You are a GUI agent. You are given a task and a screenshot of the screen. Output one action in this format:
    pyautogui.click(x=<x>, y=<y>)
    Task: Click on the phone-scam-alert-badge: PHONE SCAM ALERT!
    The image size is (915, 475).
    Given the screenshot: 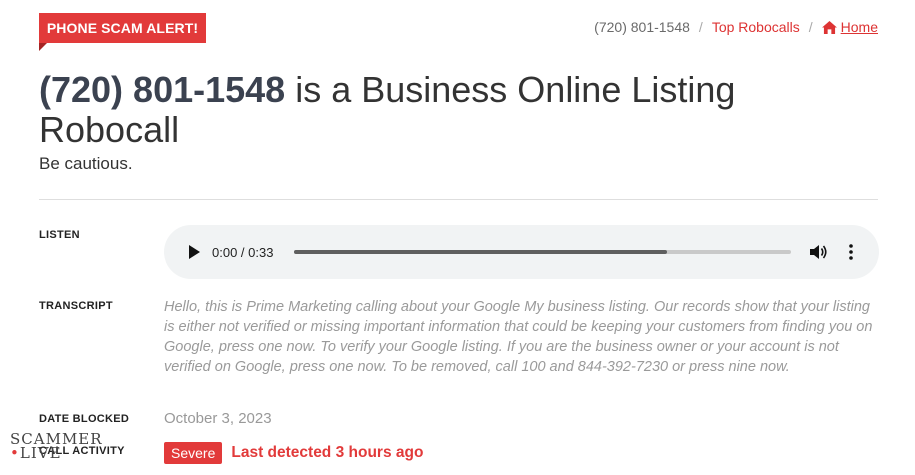 What is the action you would take?
    pyautogui.click(x=122, y=32)
    